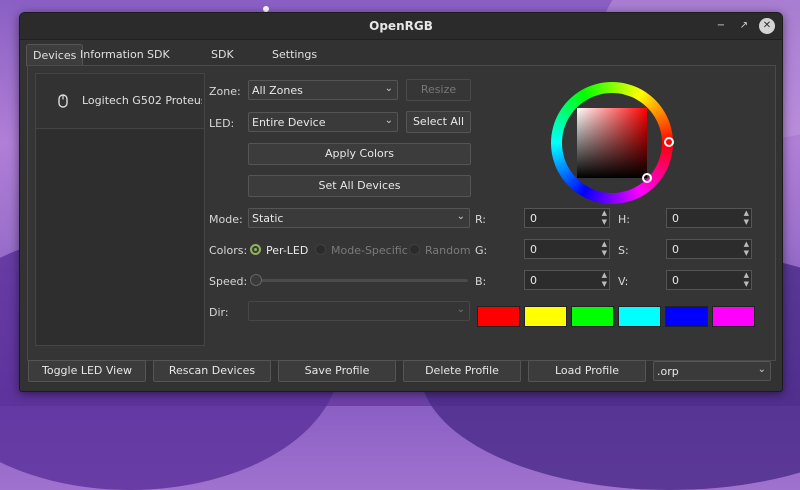  Describe the element at coordinates (744, 26) in the screenshot. I see `maximize-icon: ↗` at that location.